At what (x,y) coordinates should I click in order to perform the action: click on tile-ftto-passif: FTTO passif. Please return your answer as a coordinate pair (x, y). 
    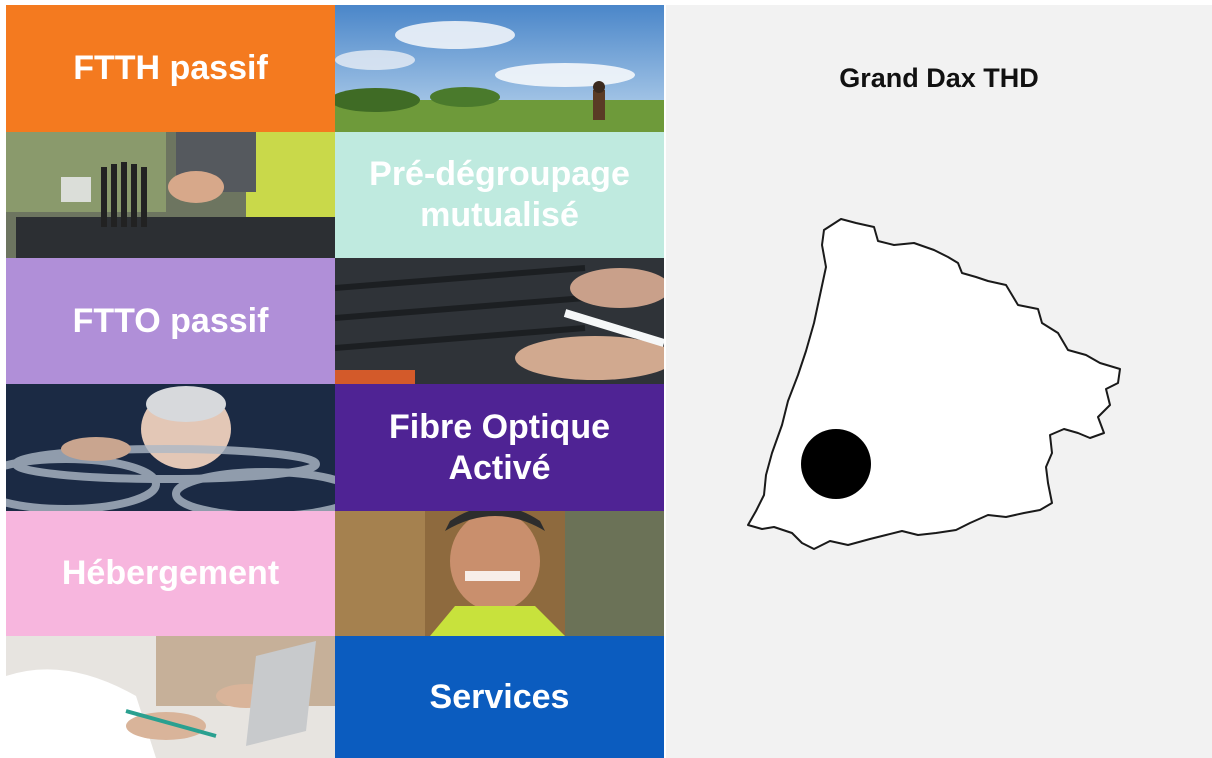
    Looking at the image, I should click on (170, 321).